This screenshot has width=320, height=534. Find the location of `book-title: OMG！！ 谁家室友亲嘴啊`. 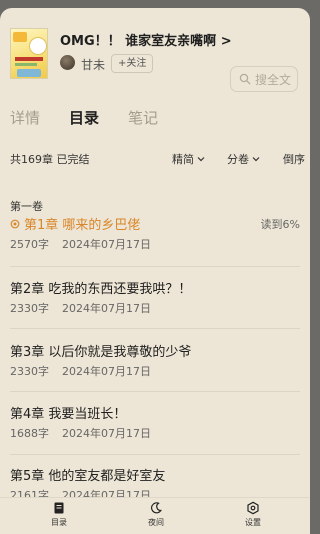

book-title: OMG！！ 谁家室友亲嘴啊 is located at coordinates (138, 41).